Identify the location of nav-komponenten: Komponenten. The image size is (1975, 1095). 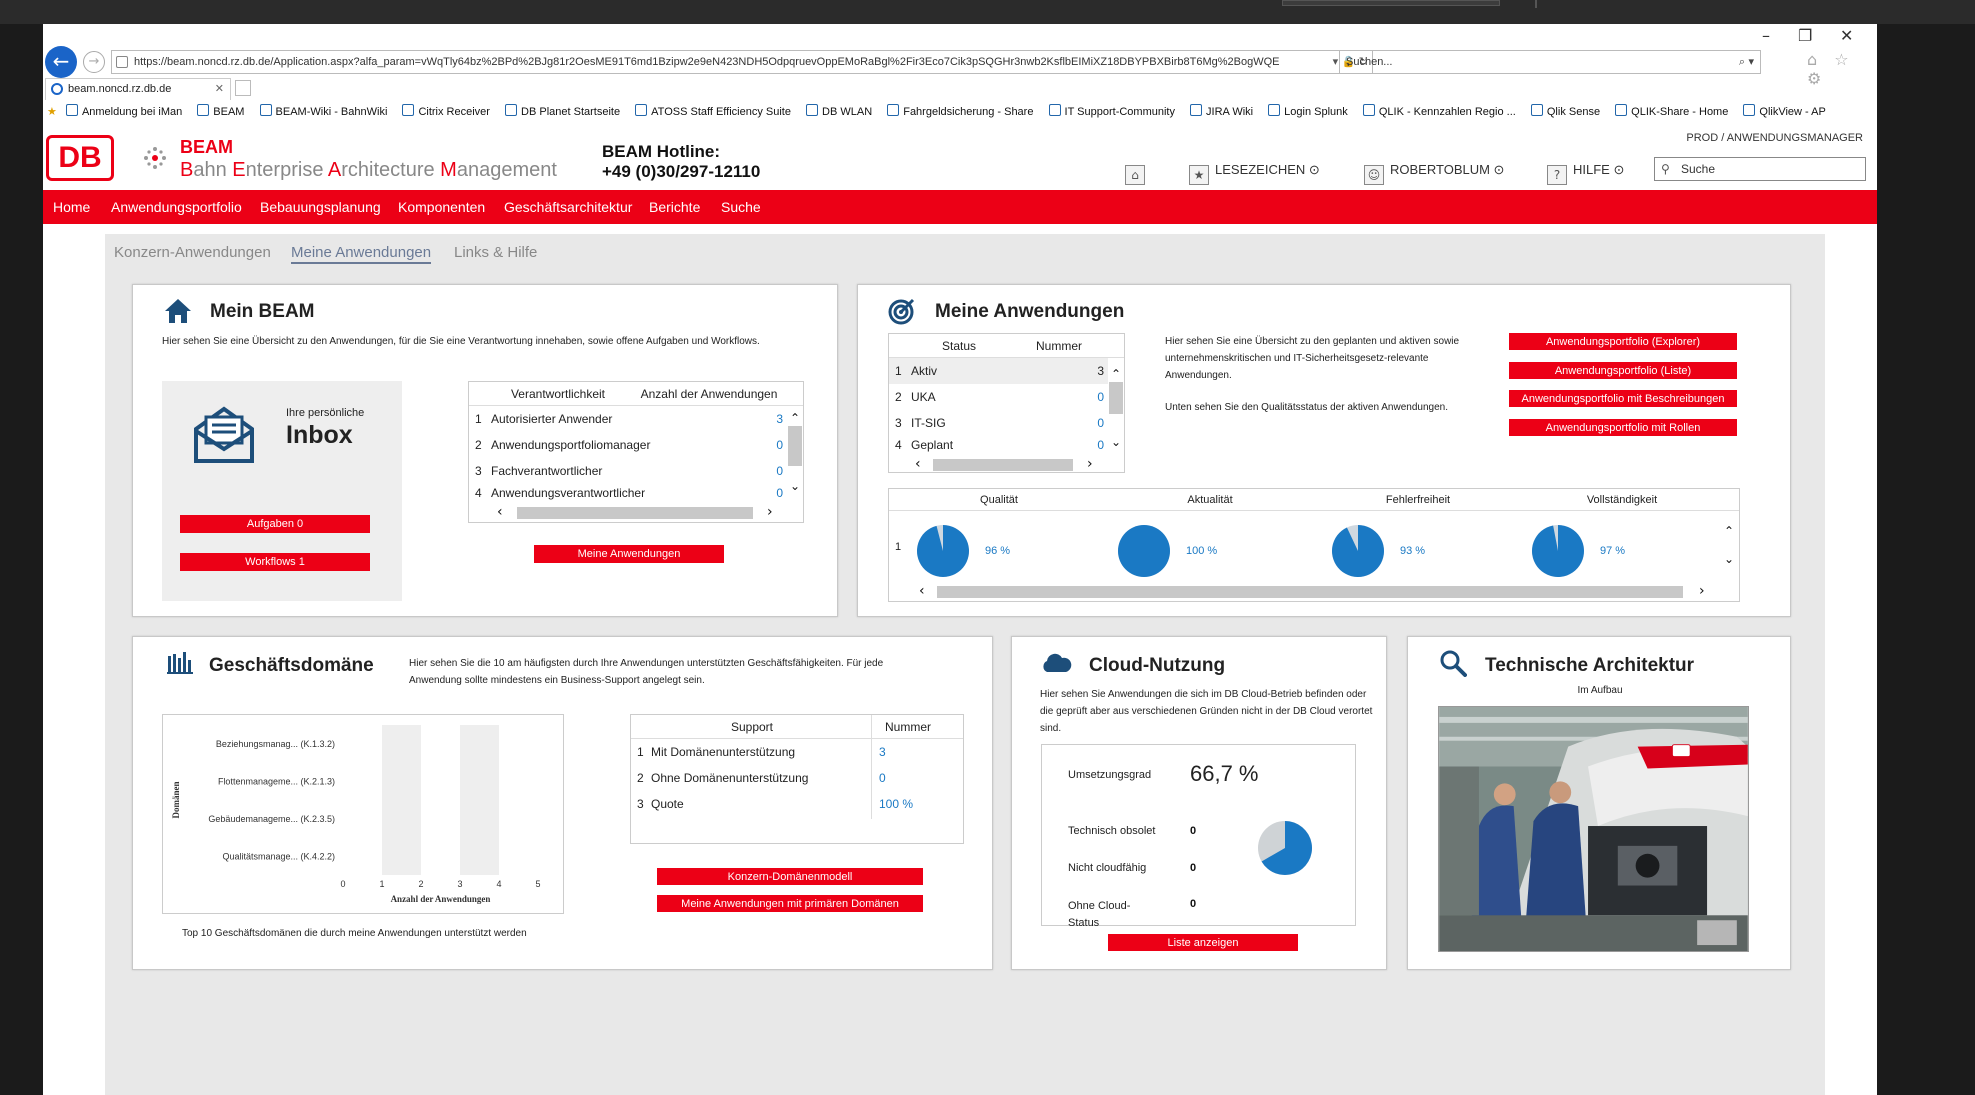
(441, 207).